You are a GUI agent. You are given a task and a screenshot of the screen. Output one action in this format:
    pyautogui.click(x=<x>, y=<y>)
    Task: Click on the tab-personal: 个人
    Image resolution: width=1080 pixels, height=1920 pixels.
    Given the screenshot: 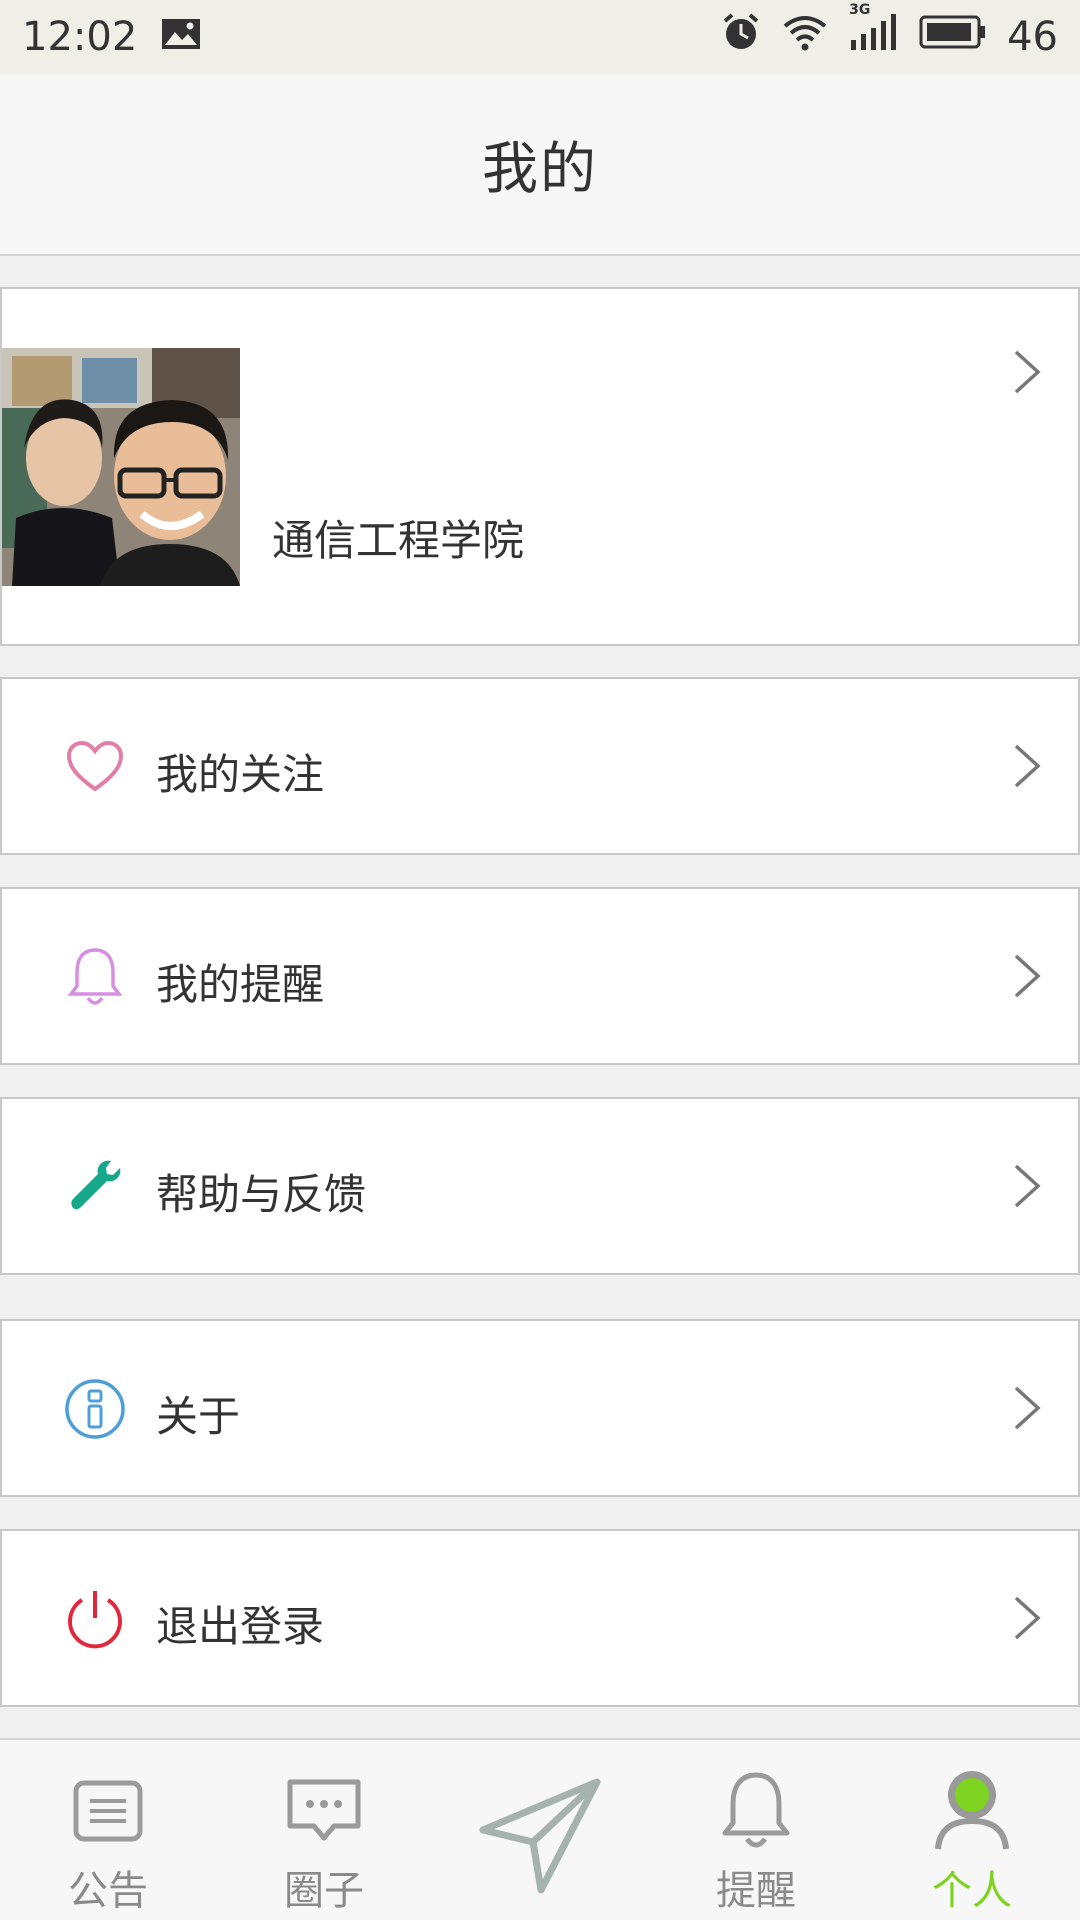 What is the action you would take?
    pyautogui.click(x=972, y=1830)
    